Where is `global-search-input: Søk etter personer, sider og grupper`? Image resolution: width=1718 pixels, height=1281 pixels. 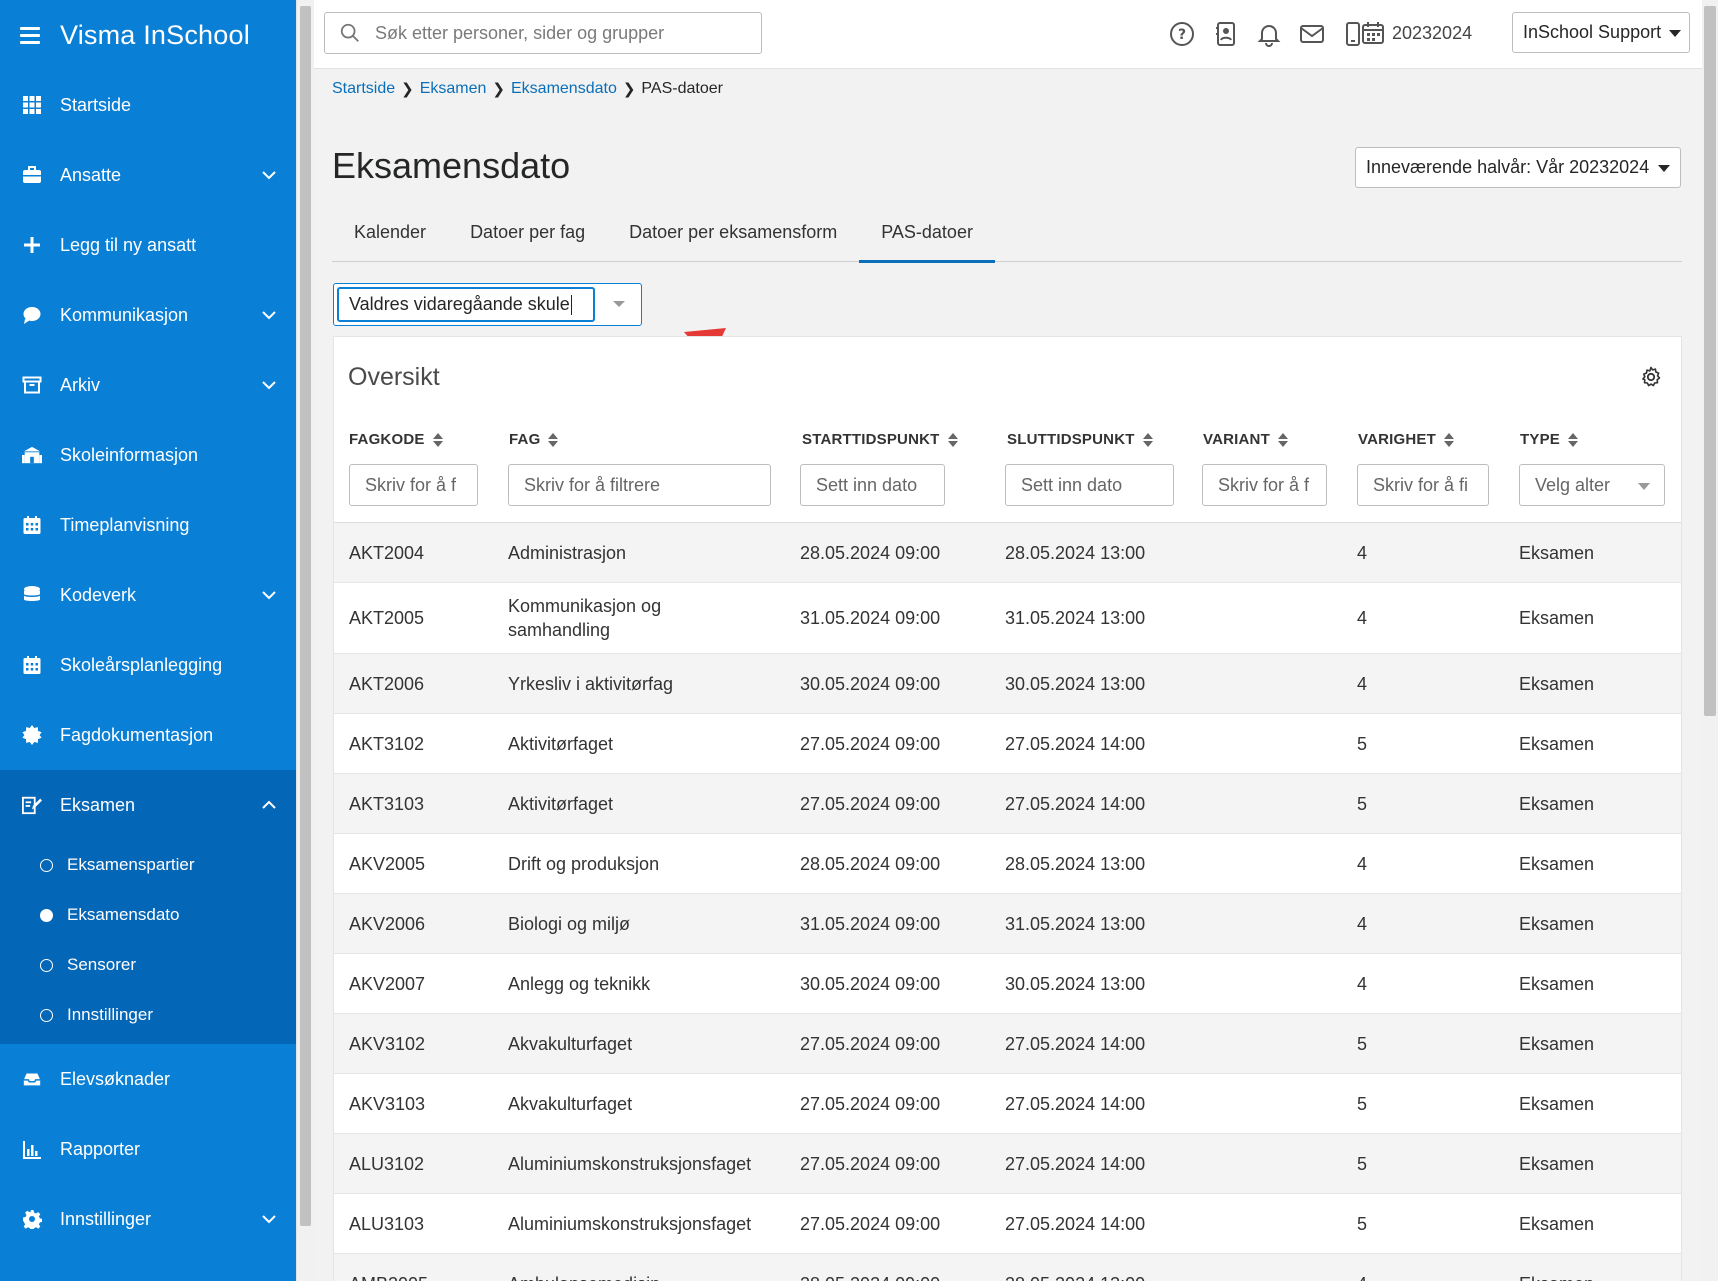
global-search-input: Søk etter personer, sider og grupper is located at coordinates (543, 33).